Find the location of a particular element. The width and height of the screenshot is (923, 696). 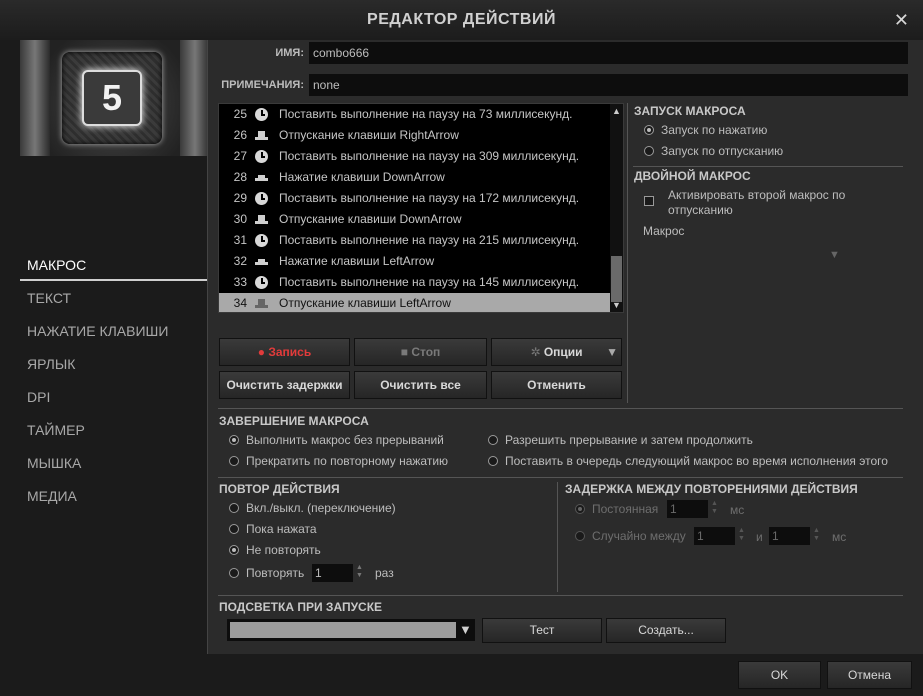

completion-title: ЗАВЕРШЕНИЕ МАКРОСА is located at coordinates (294, 421).